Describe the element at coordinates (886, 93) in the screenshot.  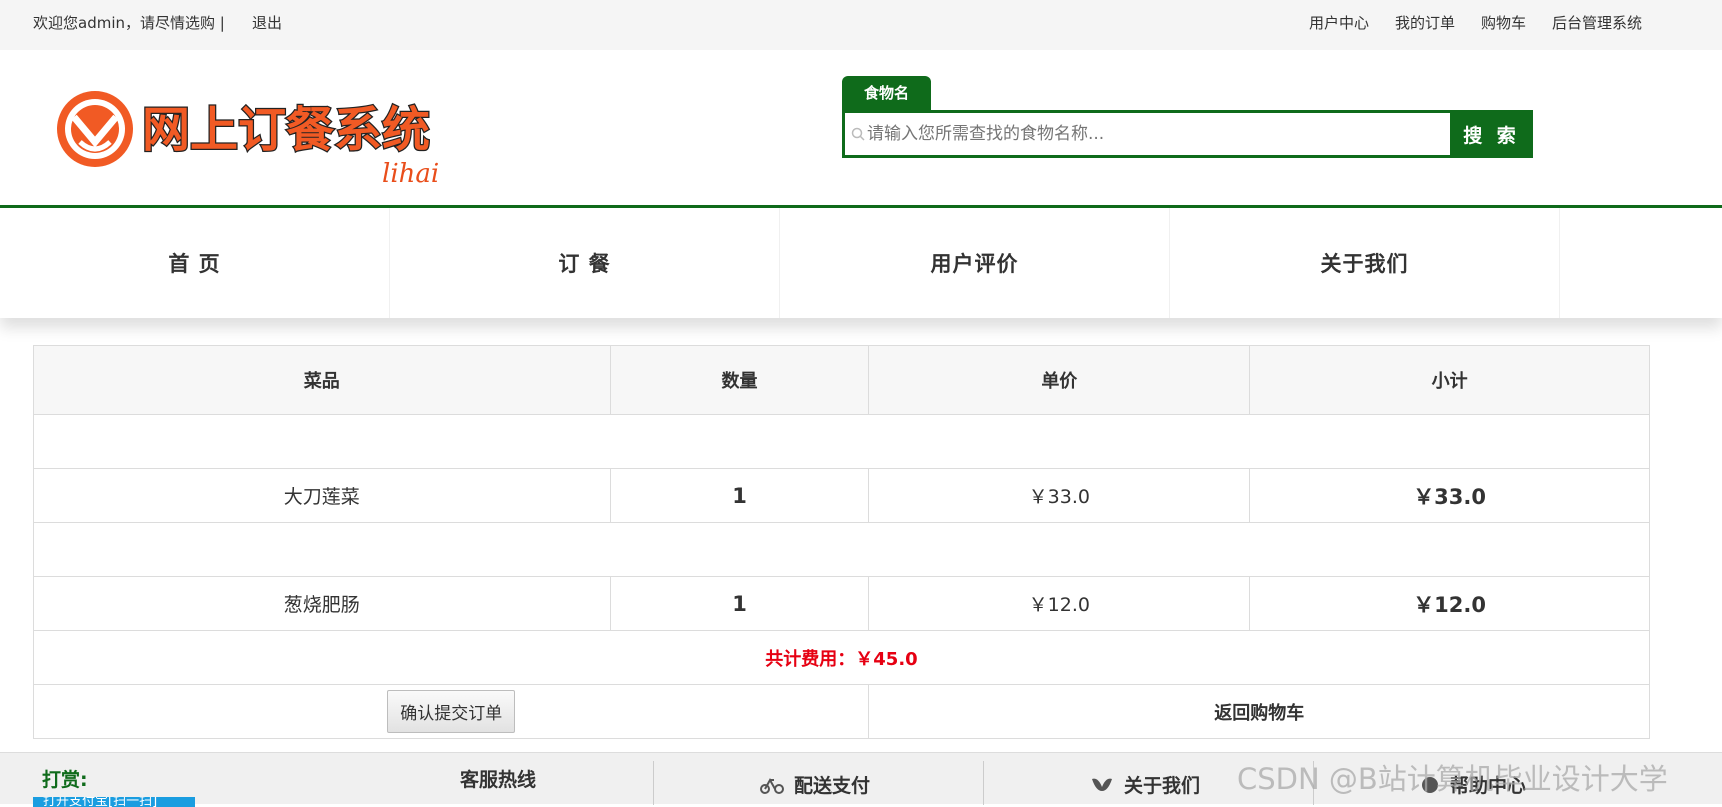
I see `search-category-tab: 食物名` at that location.